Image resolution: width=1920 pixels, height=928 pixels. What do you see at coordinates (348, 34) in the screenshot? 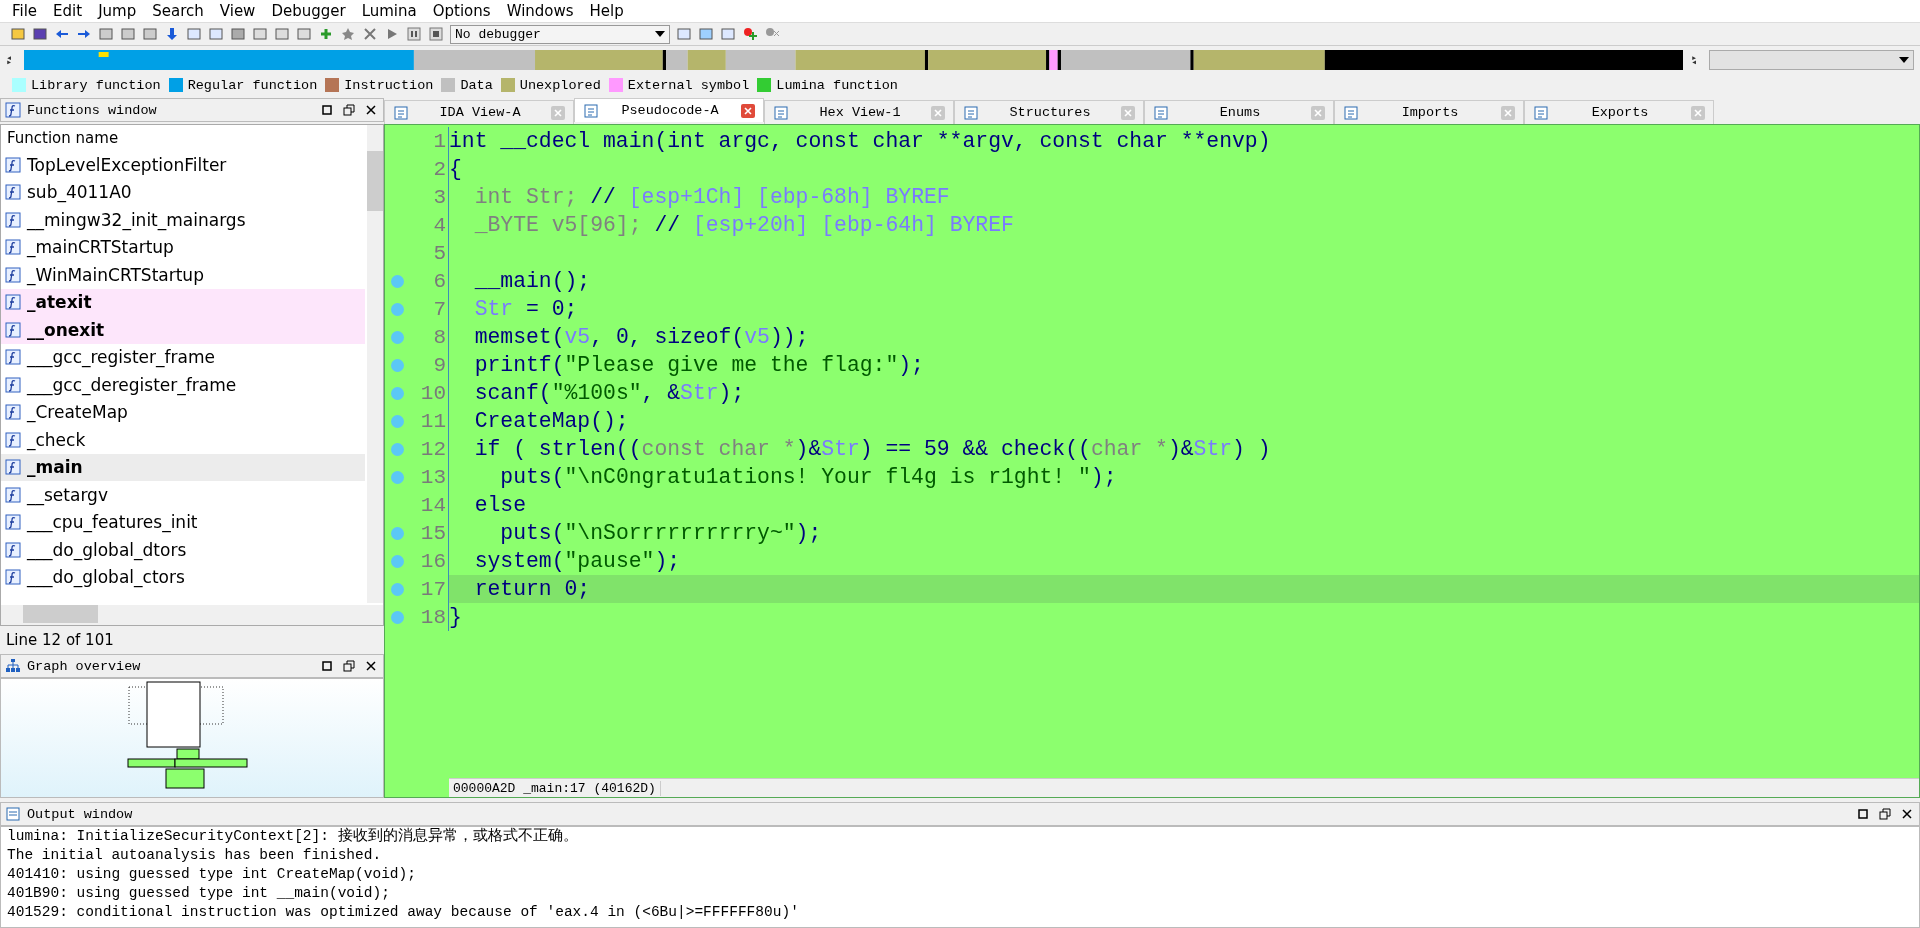
I see `star-icon` at bounding box center [348, 34].